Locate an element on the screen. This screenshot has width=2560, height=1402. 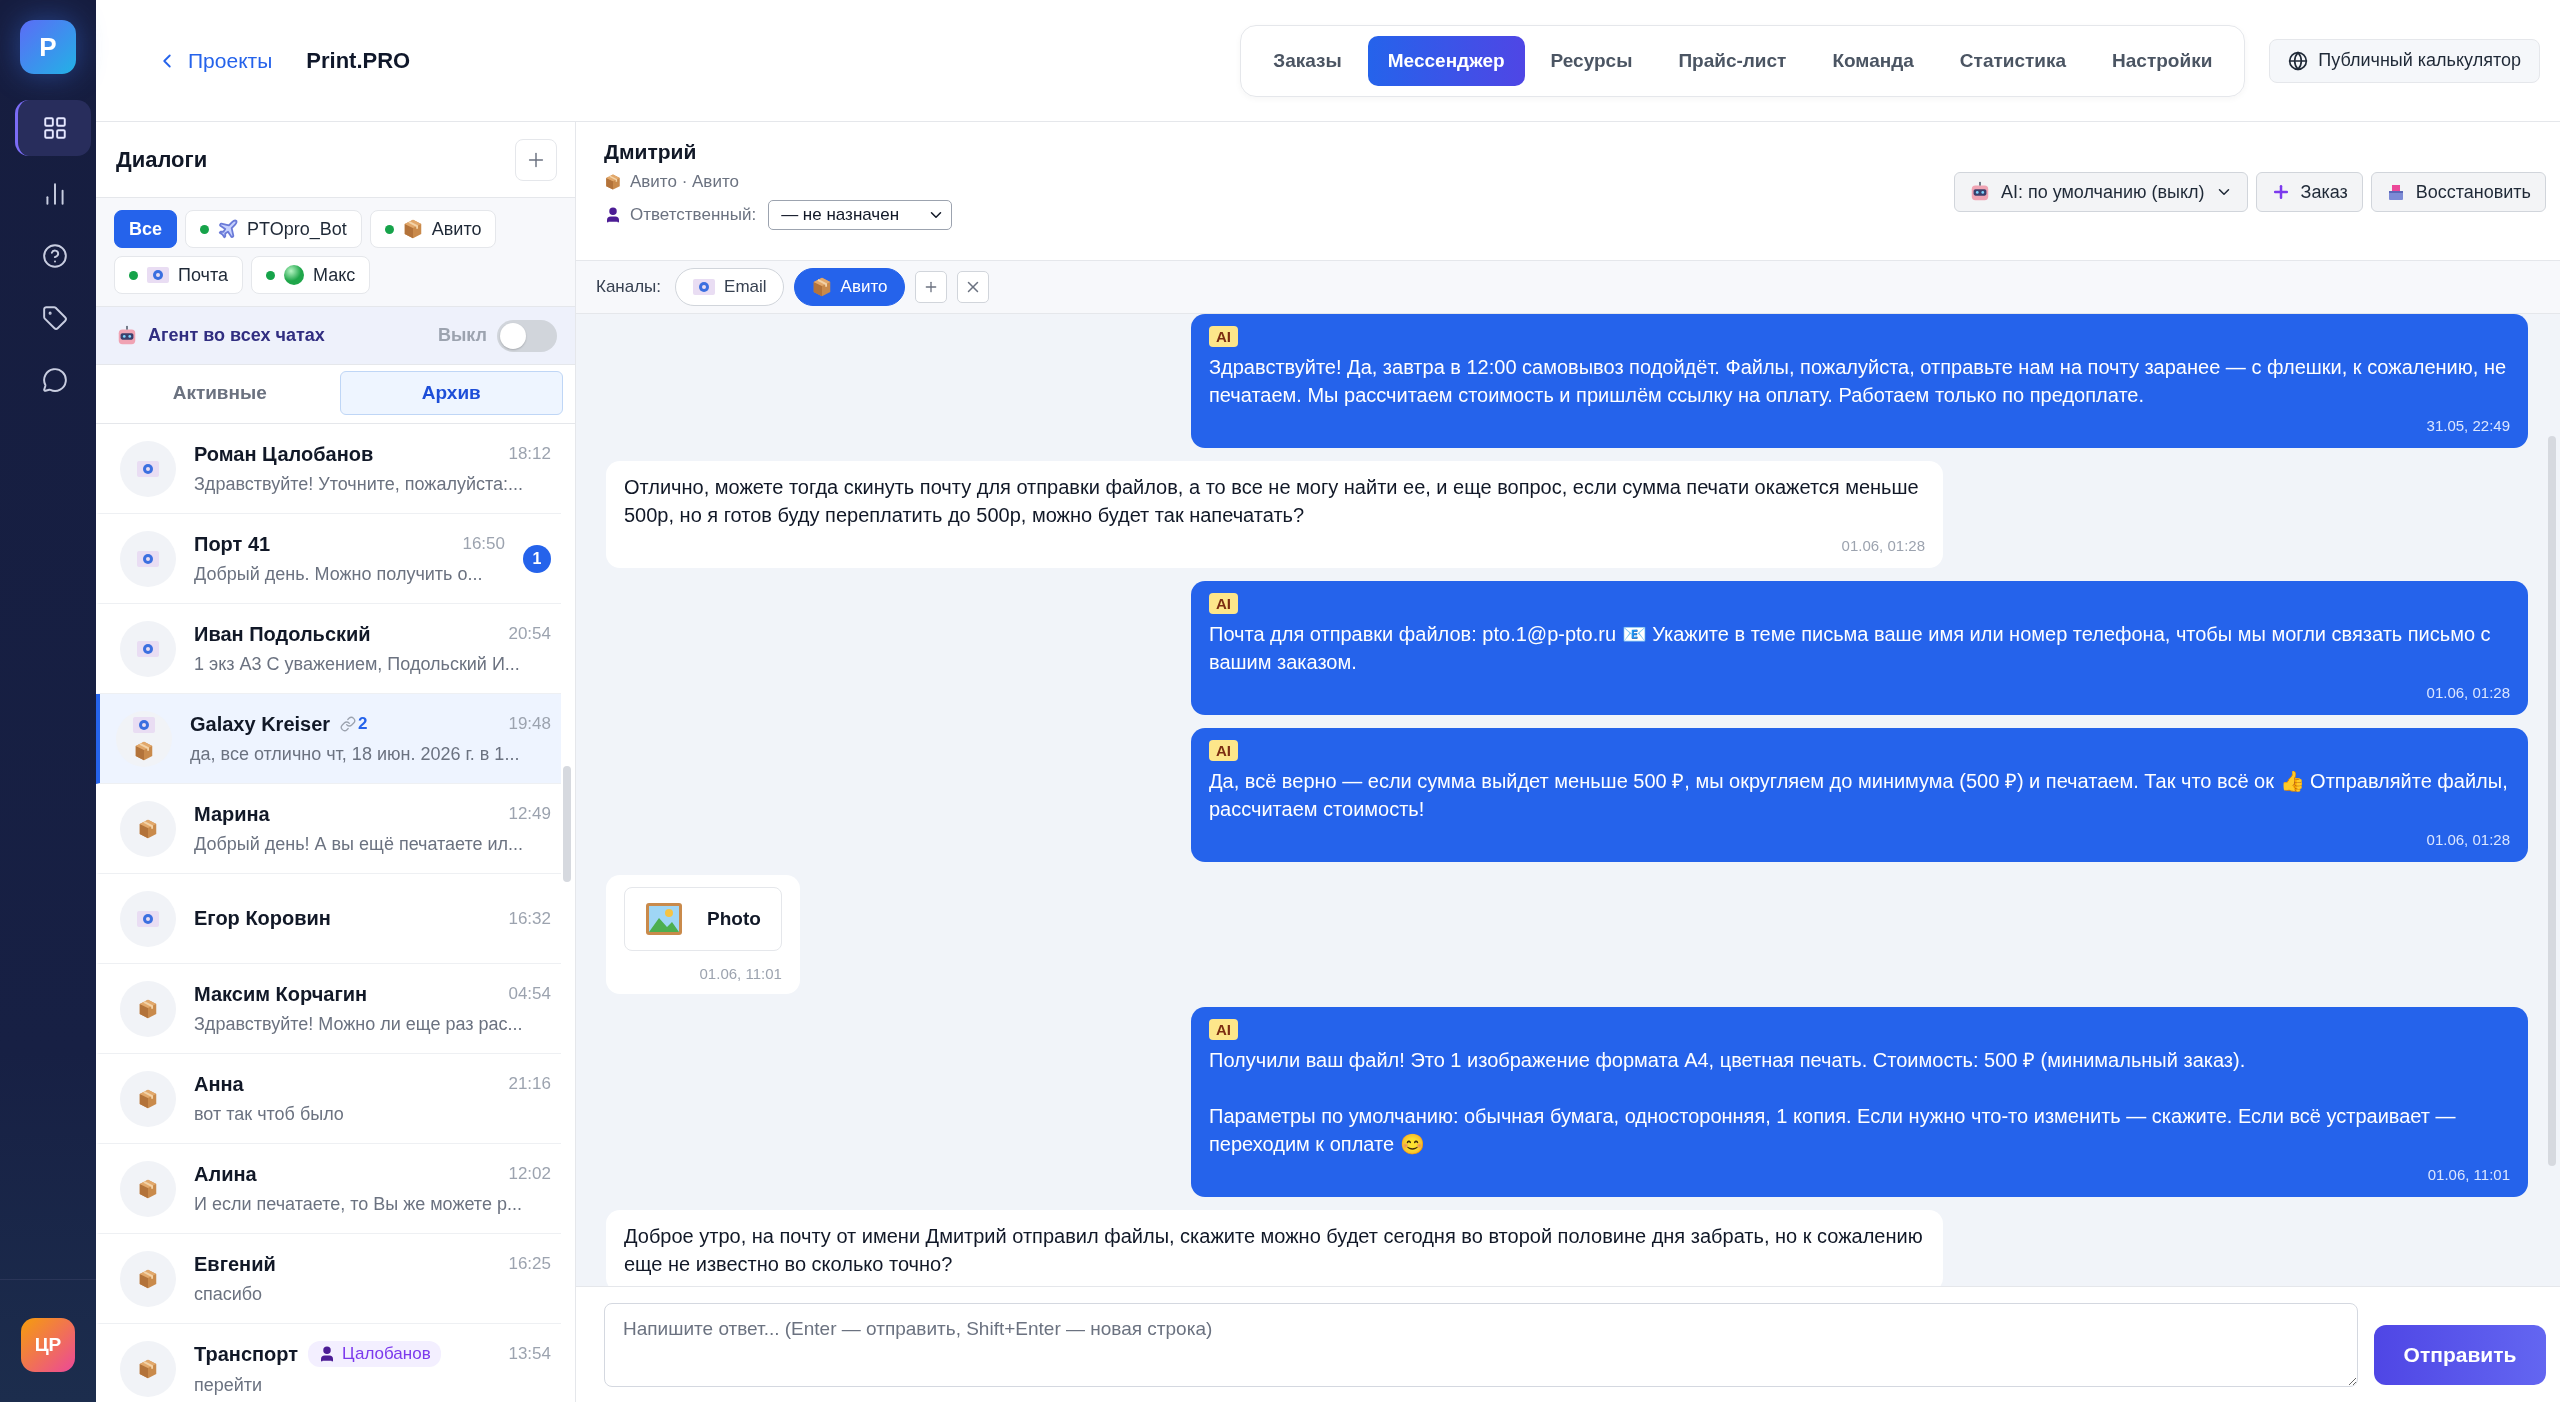
responsible-select: — не назначен is located at coordinates (860, 215).